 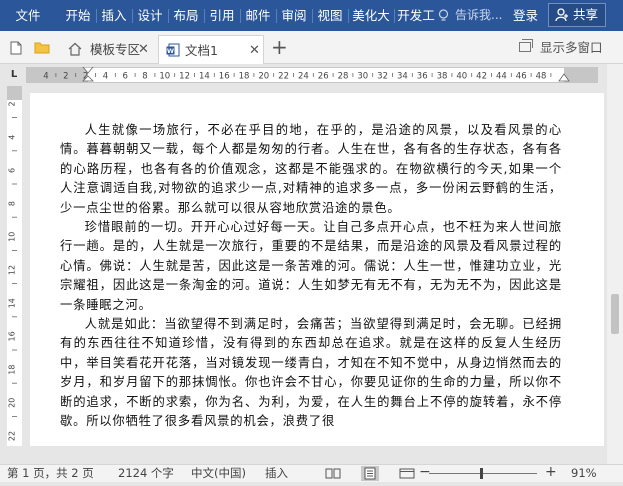 I want to click on tab-document1: W 文档1 ✕, so click(x=211, y=49).